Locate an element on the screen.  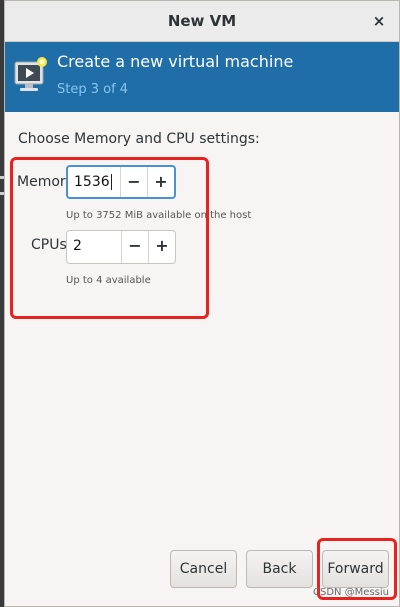
settings-heading: Choose Memory and CPU settings: is located at coordinates (139, 139).